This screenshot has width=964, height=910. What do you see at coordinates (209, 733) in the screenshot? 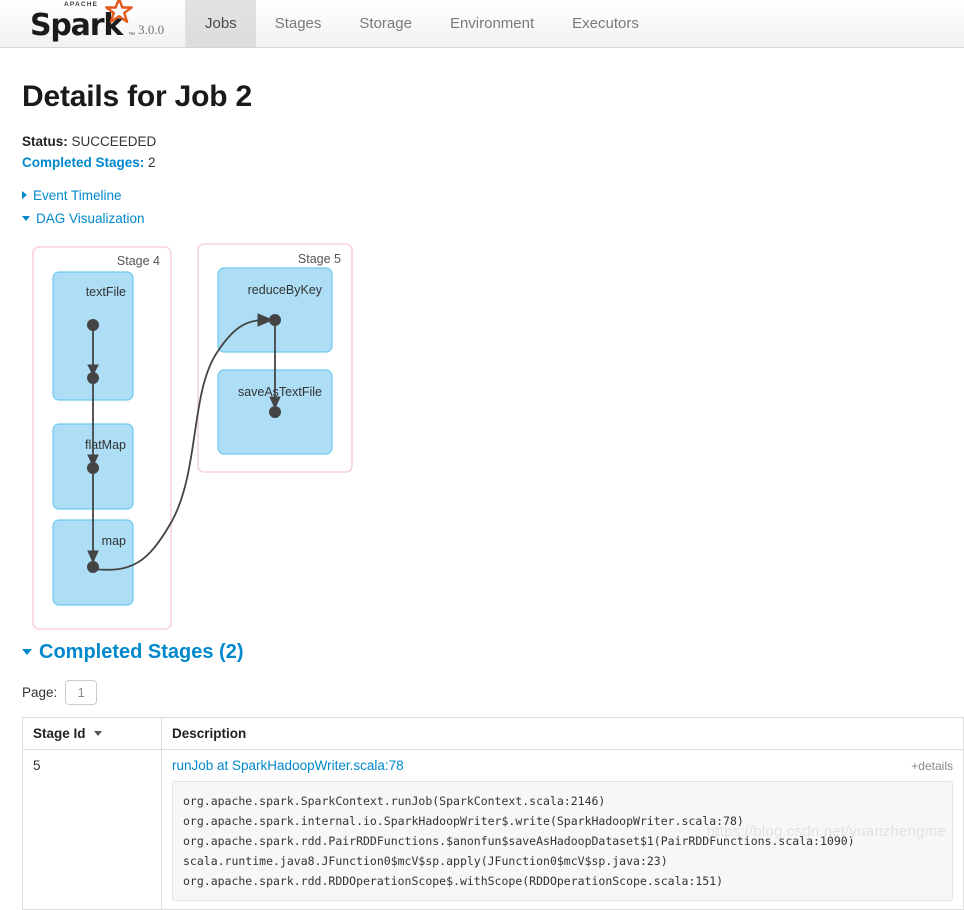
I see `description-header-label: Description` at bounding box center [209, 733].